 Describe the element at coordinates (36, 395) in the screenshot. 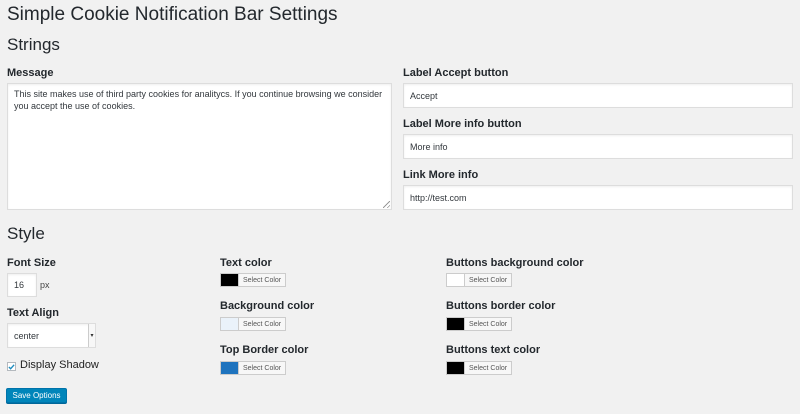

I see `save-options-button: Save Options` at that location.